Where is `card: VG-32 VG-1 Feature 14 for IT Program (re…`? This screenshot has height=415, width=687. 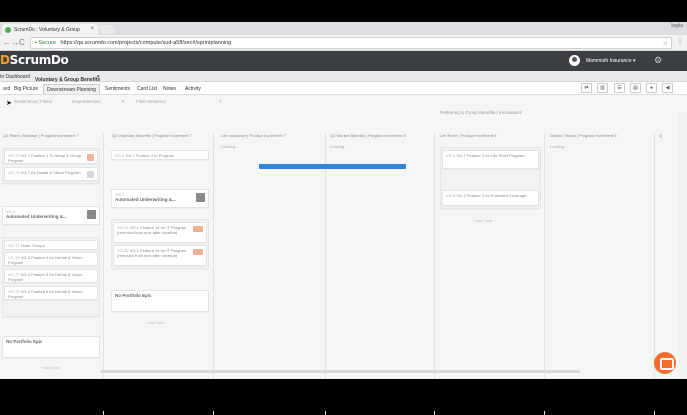 card: VG-32 VG-1 Feature 14 for IT Program (re… is located at coordinates (160, 255).